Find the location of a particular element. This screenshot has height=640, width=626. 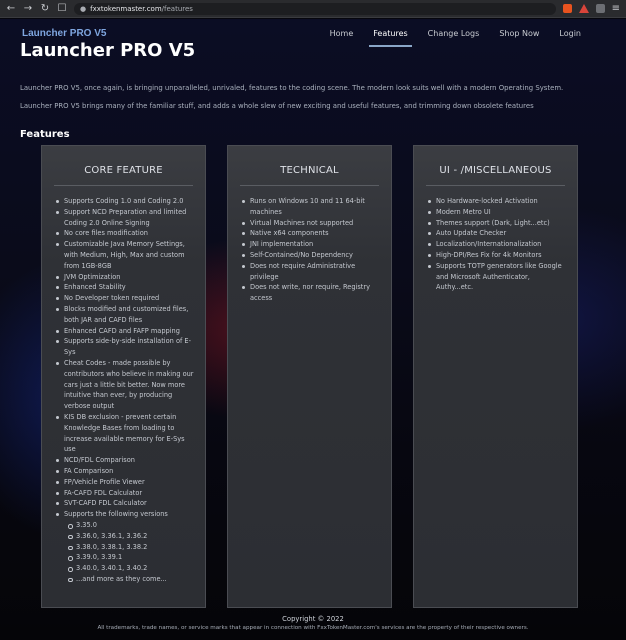

version-item: 3.35.0 is located at coordinates (130, 525).